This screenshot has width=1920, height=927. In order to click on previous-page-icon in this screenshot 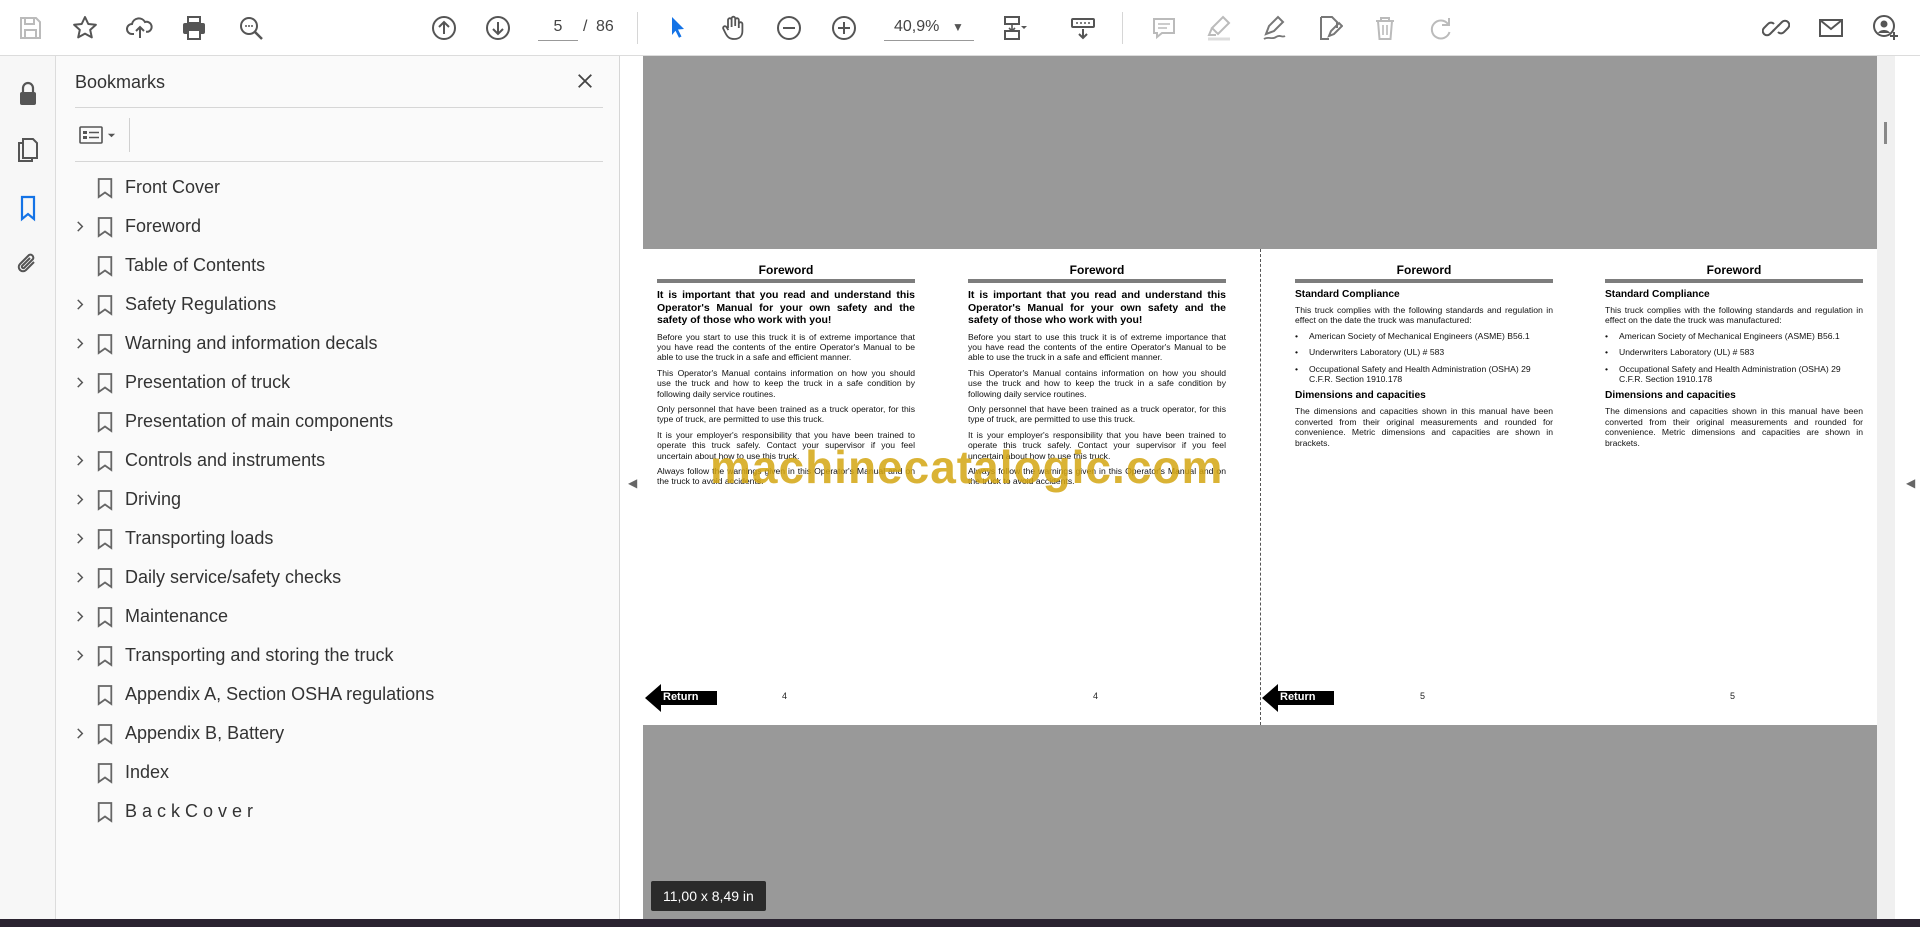, I will do `click(444, 28)`.